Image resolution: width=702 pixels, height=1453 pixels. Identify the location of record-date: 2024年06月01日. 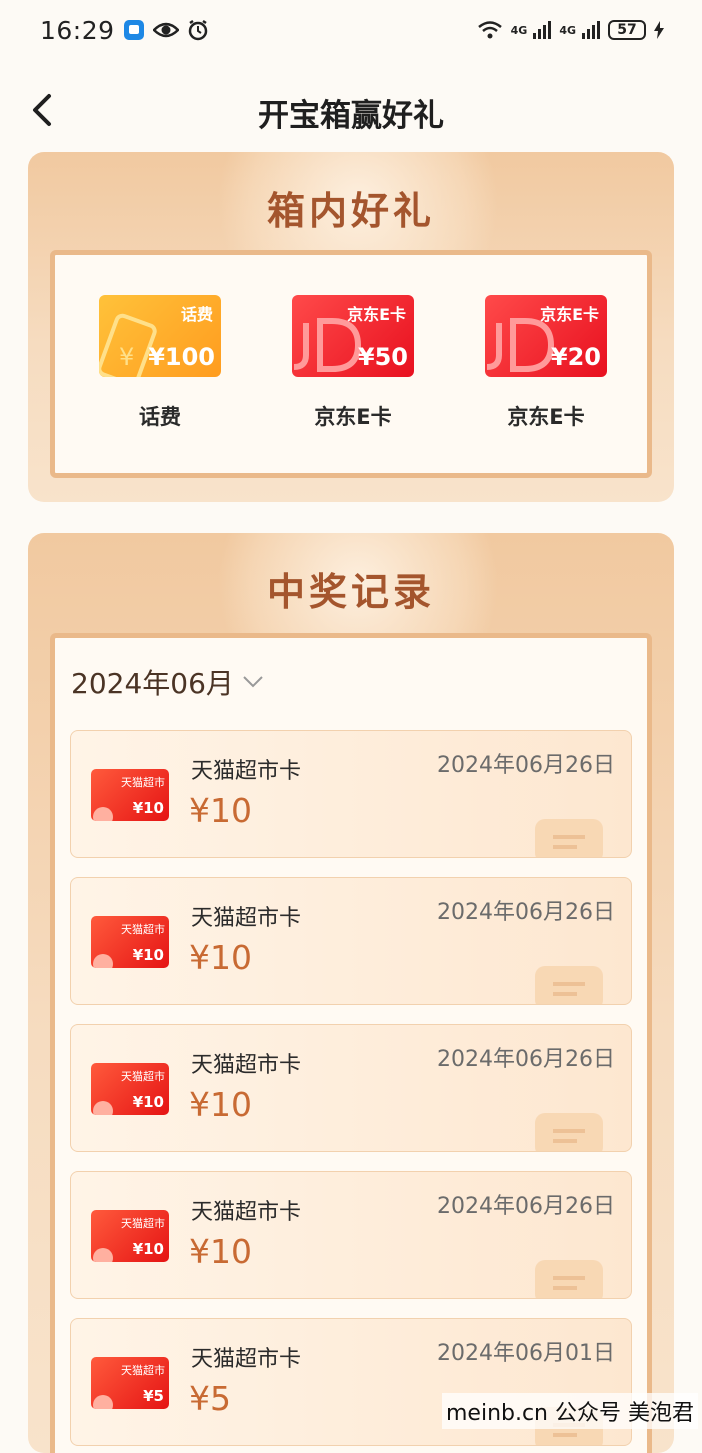
(526, 1353).